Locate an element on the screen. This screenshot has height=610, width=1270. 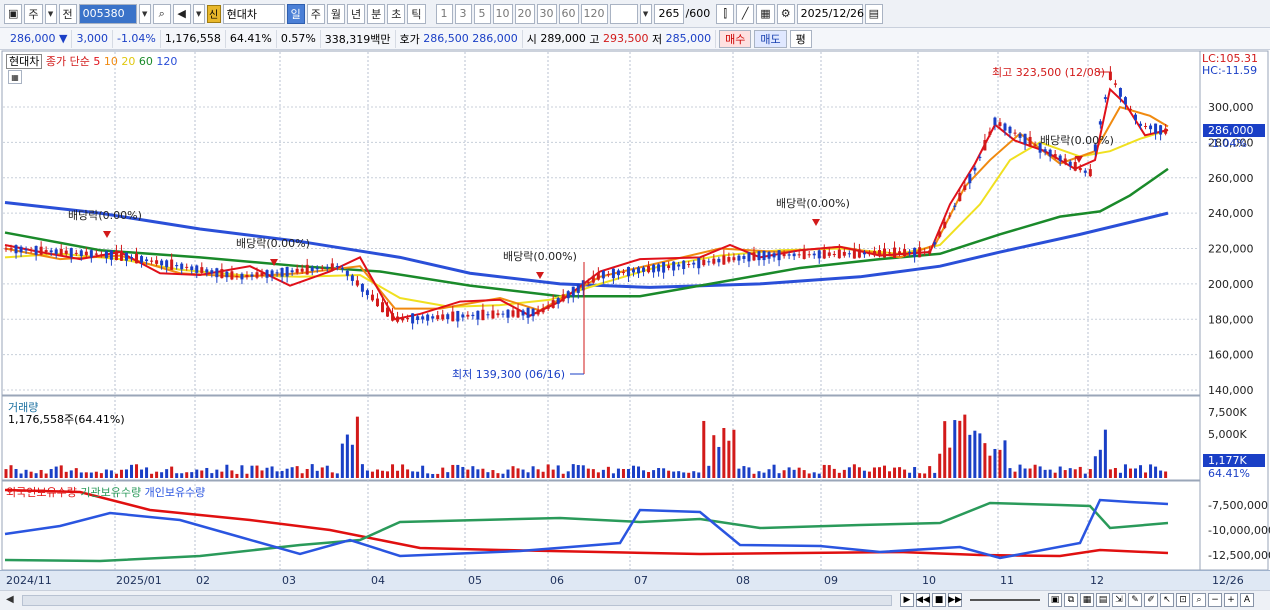
zoom-slider is located at coordinates (1005, 600).